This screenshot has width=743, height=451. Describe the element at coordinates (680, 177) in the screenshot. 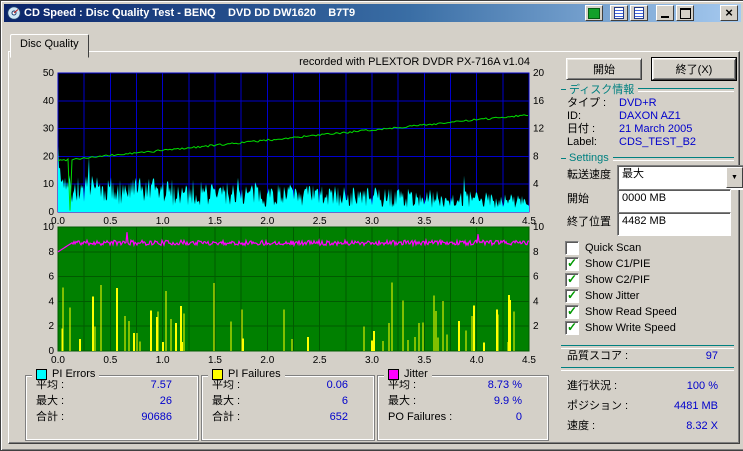

I see `speed-select: 最大 ▼` at that location.